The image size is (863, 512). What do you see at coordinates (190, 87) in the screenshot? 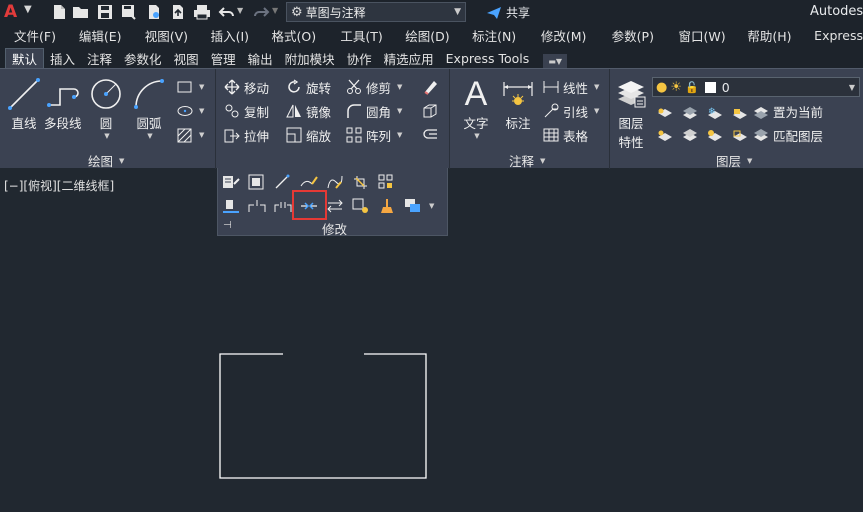
I see `rectangle-button: ▼` at bounding box center [190, 87].